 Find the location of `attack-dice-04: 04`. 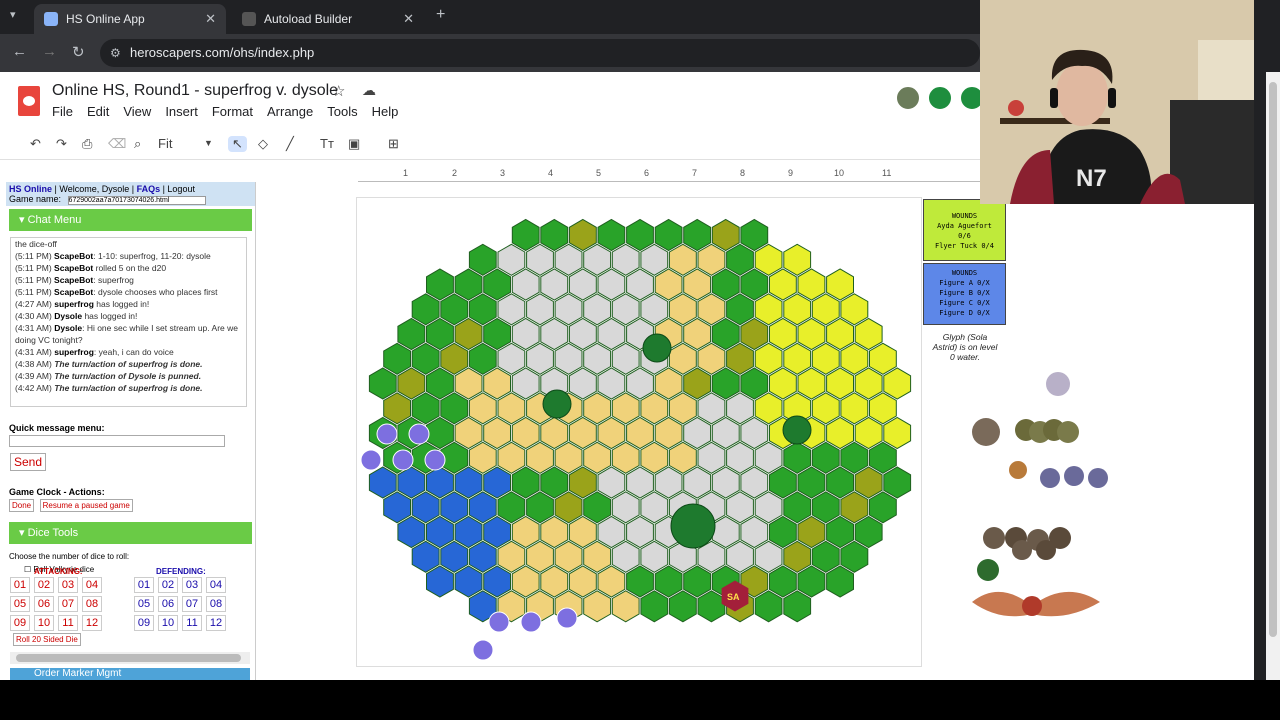

attack-dice-04: 04 is located at coordinates (92, 585).